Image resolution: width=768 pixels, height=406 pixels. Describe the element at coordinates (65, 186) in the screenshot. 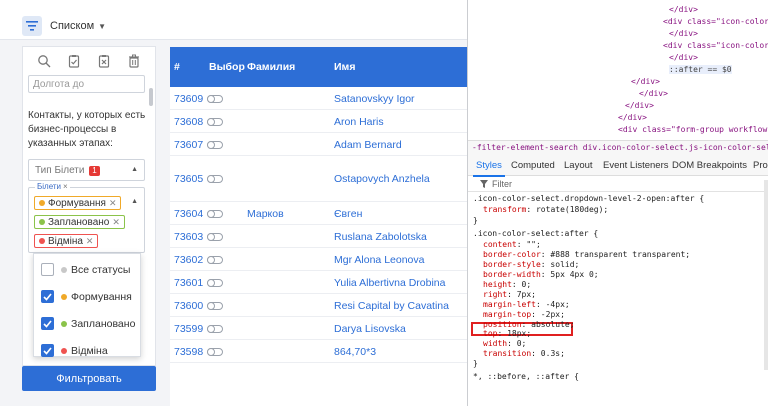

I see `clear-icon: ×` at that location.